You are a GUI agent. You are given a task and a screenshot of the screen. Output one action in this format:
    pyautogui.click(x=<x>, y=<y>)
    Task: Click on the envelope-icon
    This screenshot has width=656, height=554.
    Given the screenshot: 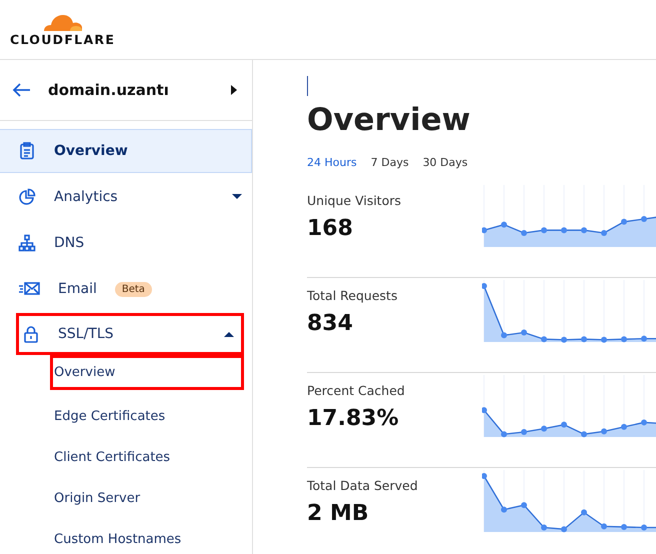 What is the action you would take?
    pyautogui.click(x=29, y=289)
    